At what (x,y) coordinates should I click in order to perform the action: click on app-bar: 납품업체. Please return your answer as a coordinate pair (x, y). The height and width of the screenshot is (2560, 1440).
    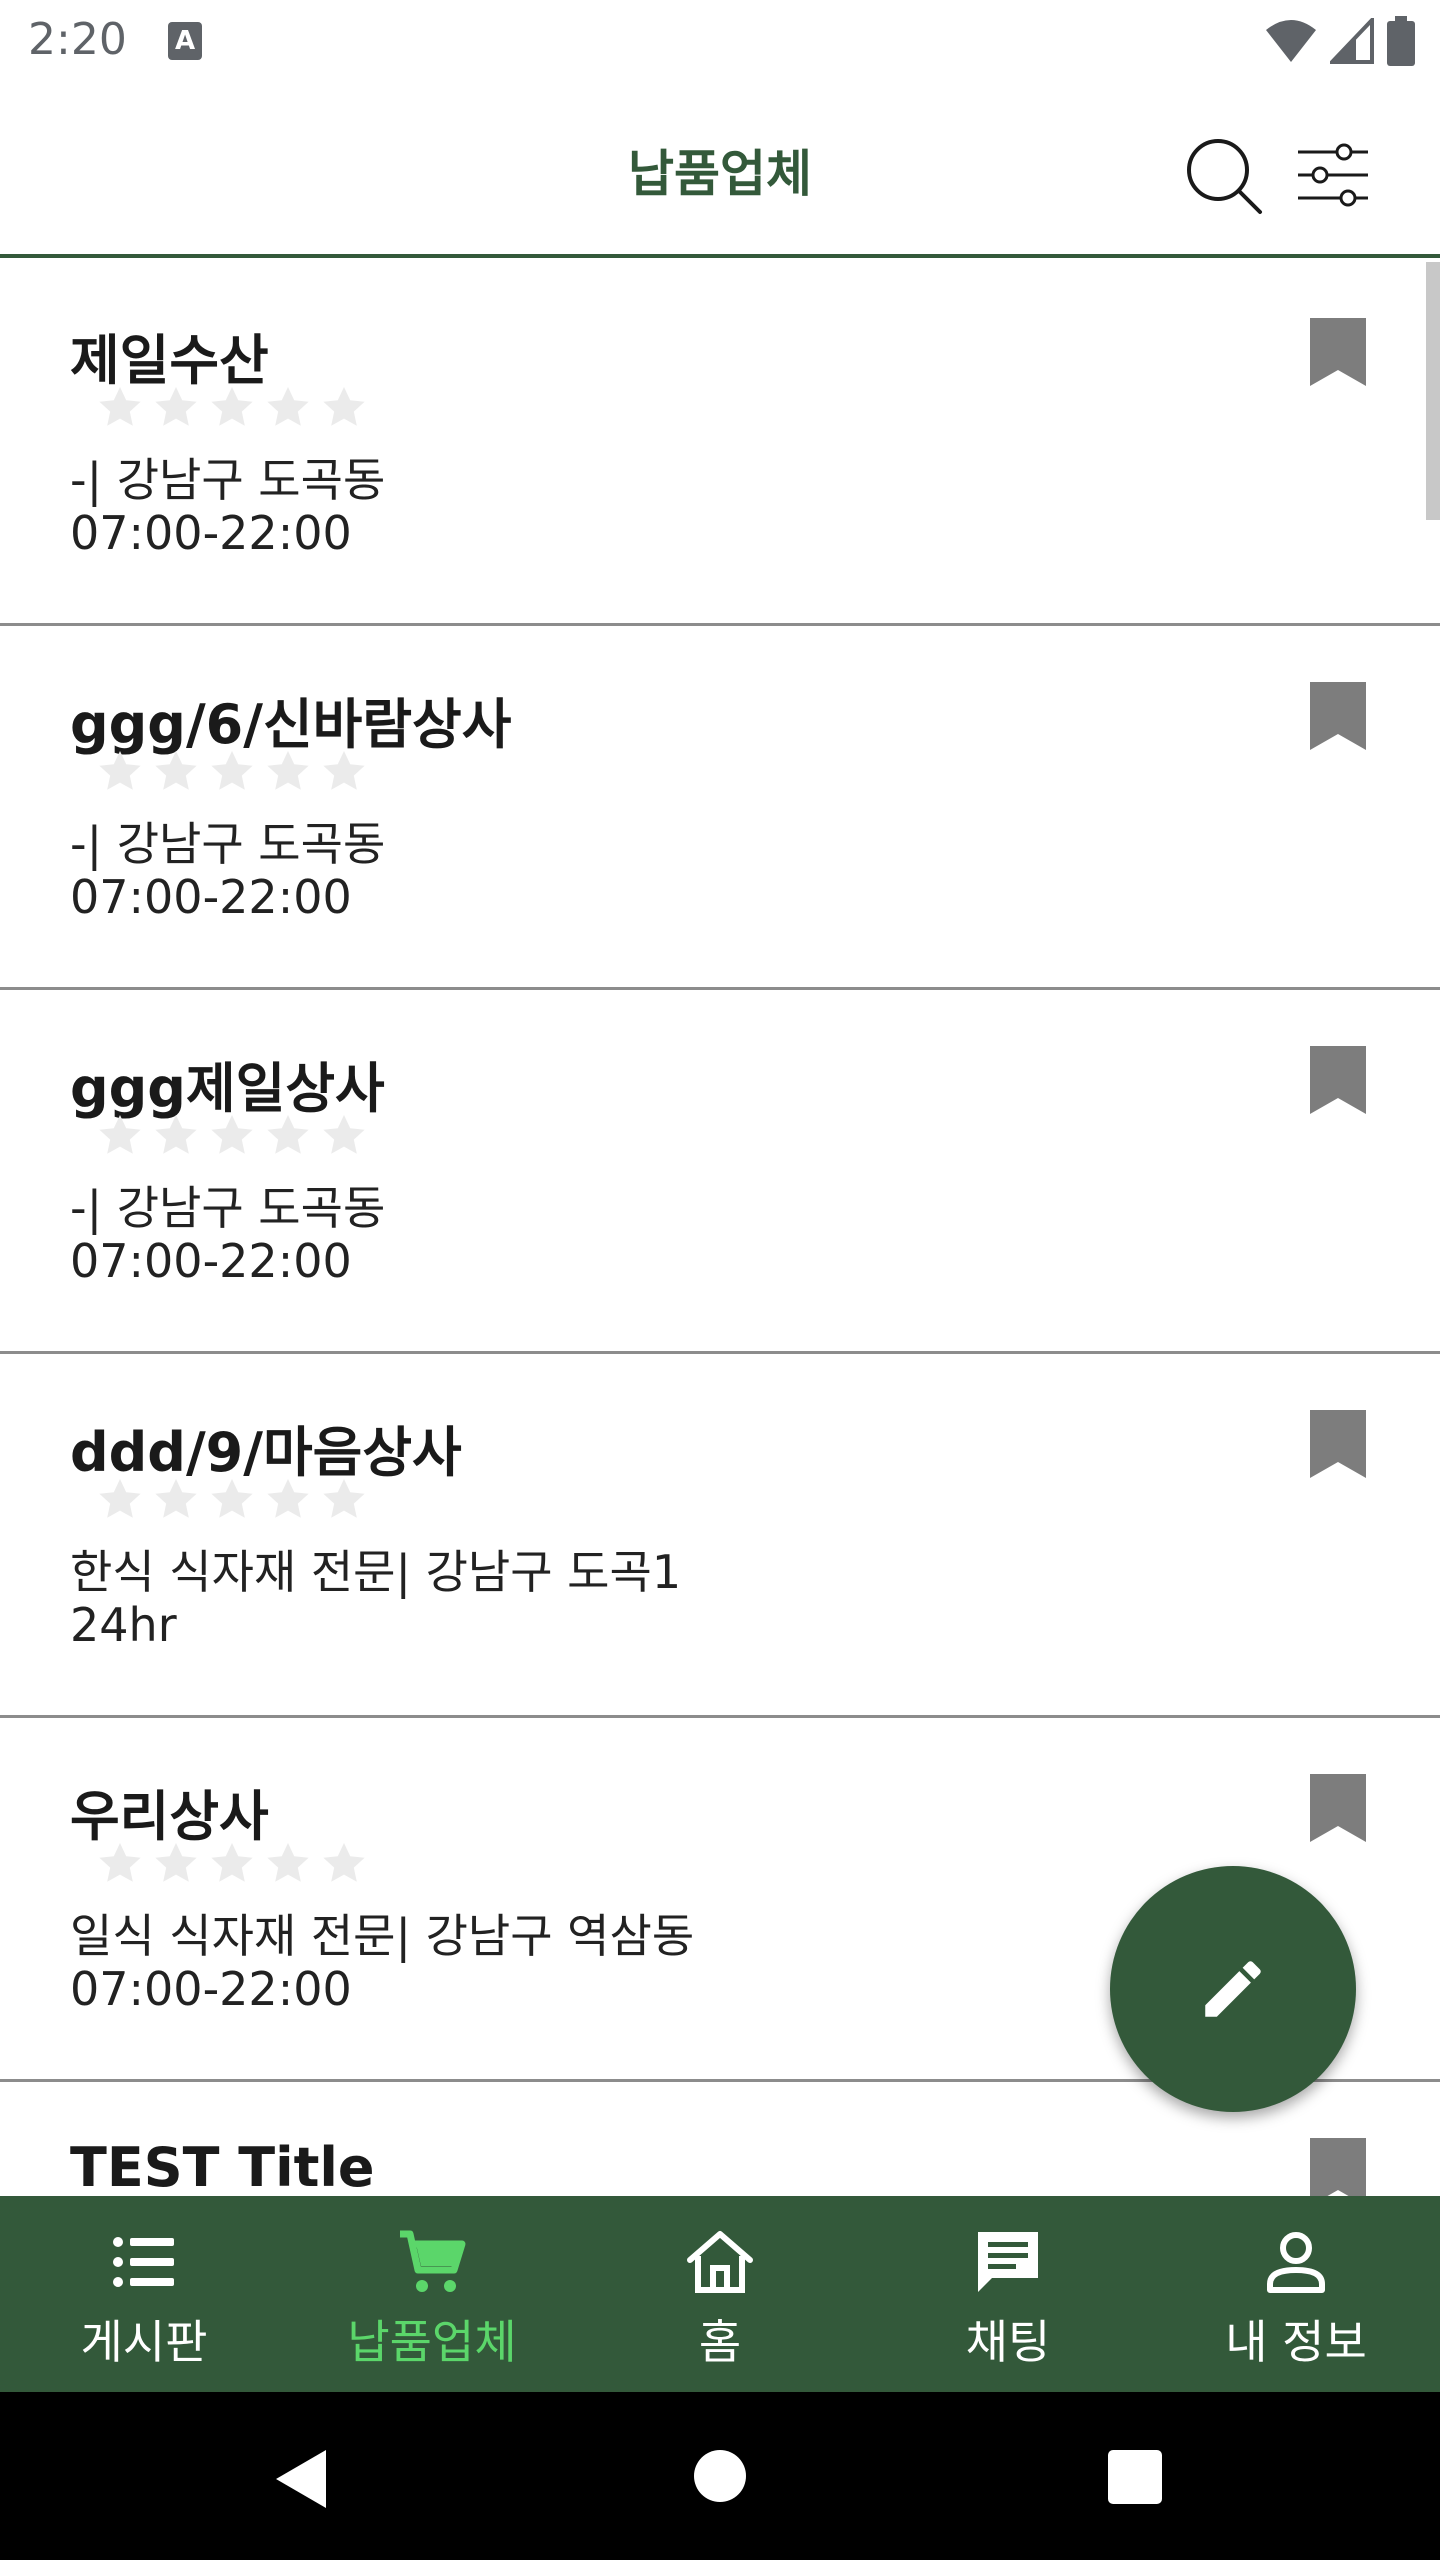
    Looking at the image, I should click on (720, 171).